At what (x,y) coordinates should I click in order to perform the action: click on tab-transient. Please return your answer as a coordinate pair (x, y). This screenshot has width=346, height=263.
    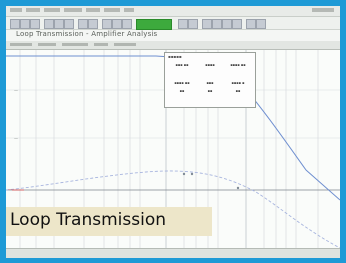
    Looking at the image, I should click on (125, 44).